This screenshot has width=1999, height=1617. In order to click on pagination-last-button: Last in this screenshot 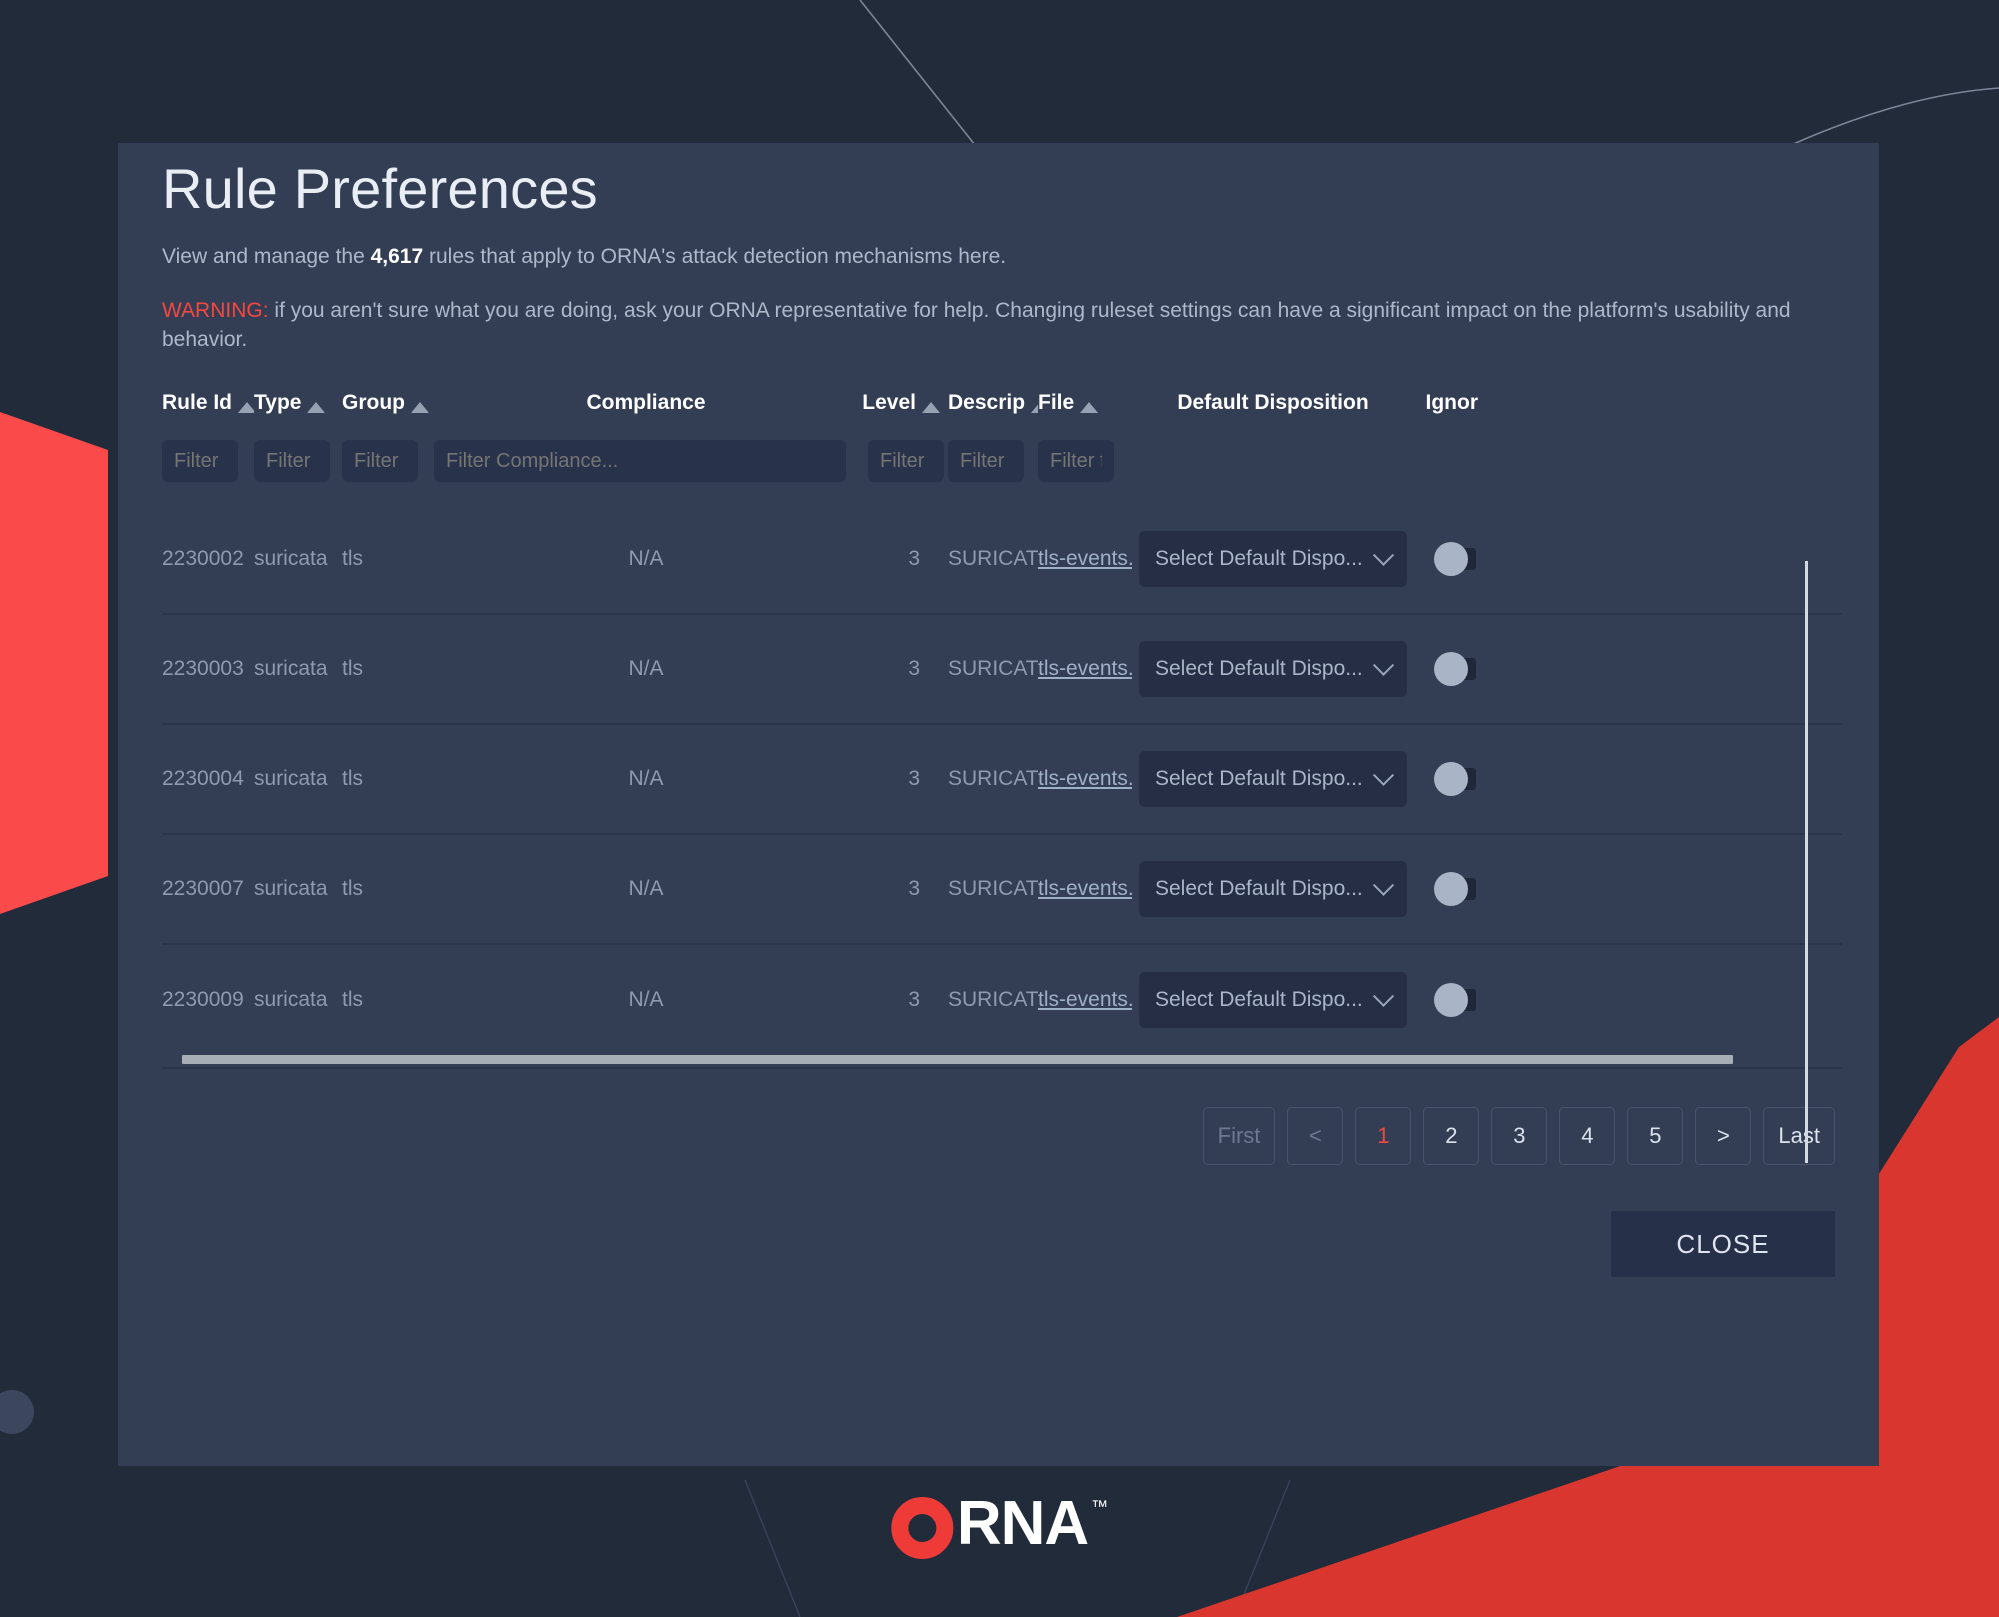, I will do `click(1799, 1136)`.